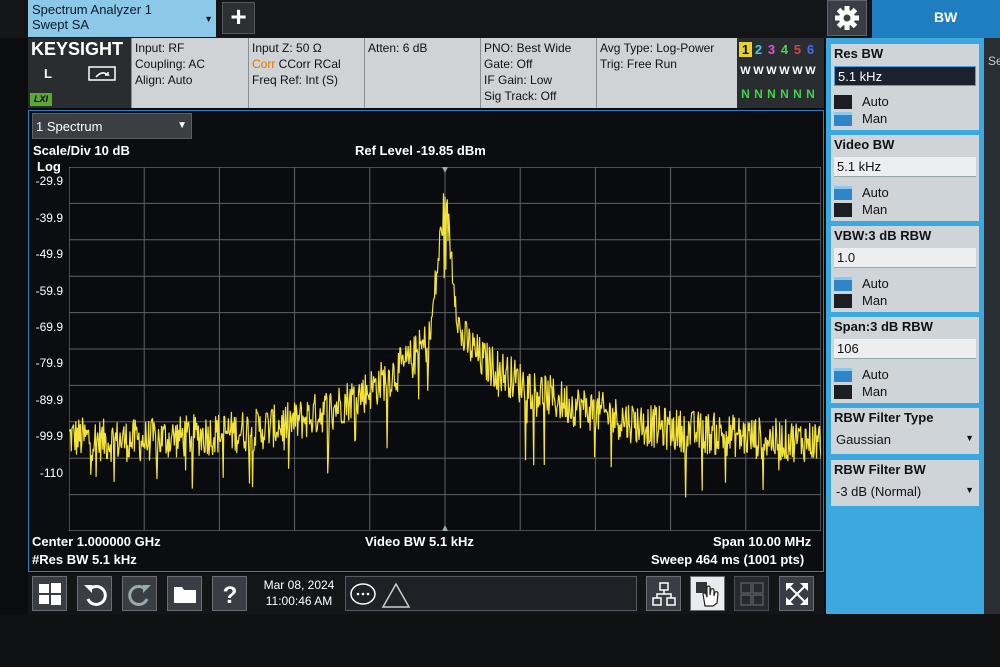 This screenshot has height=667, width=1000. I want to click on local-indicator: L, so click(48, 73).